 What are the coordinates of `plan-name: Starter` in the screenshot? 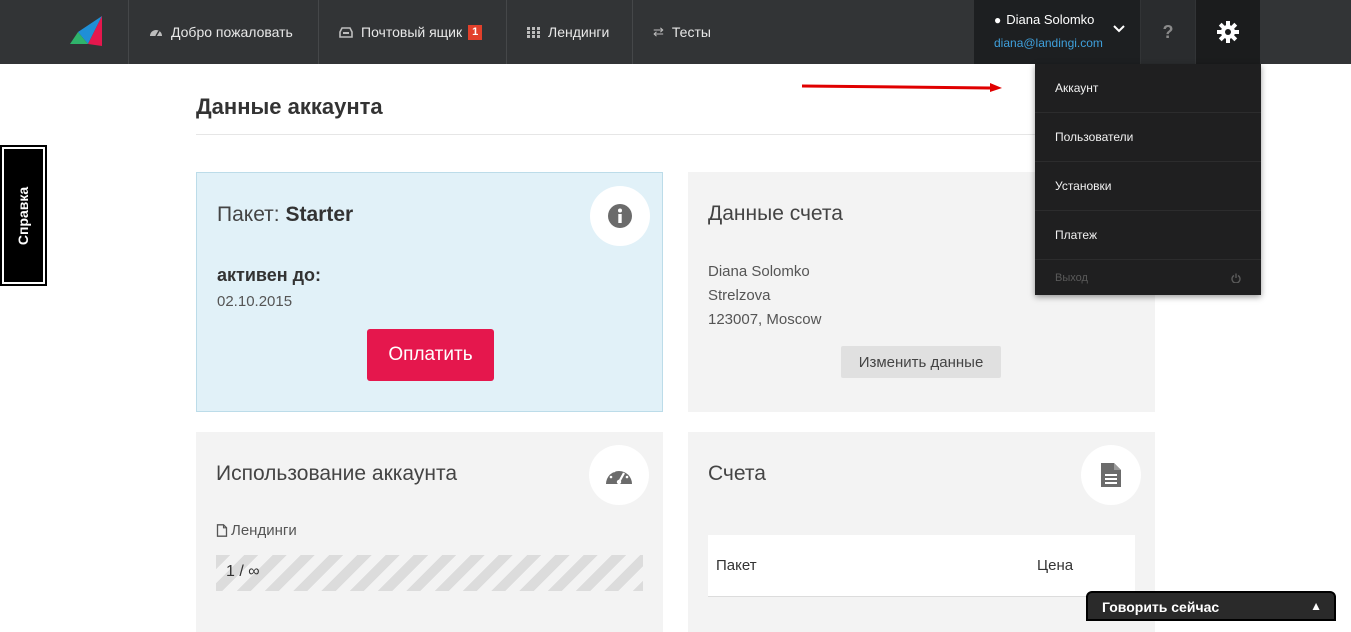 It's located at (319, 214).